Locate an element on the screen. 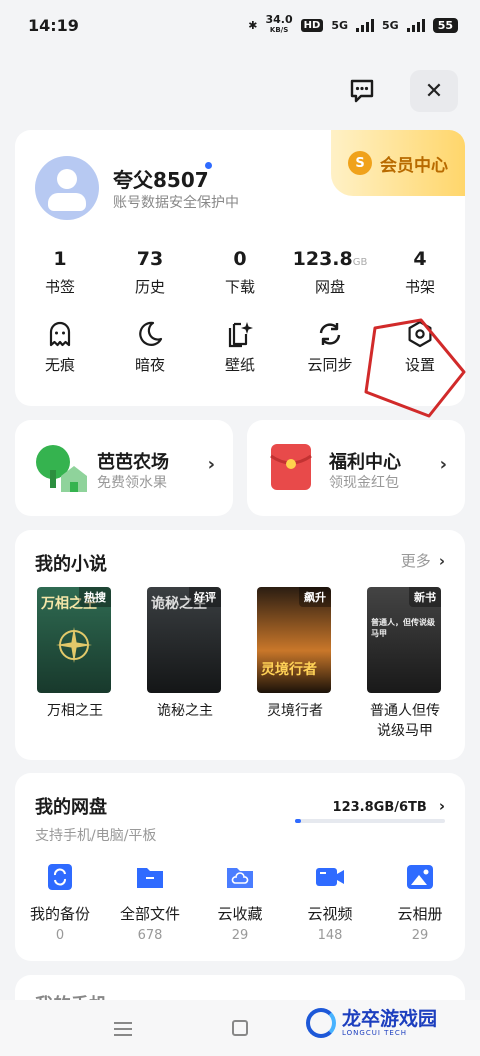 The width and height of the screenshot is (480, 1056). watermark-logo-icon is located at coordinates (321, 1023).